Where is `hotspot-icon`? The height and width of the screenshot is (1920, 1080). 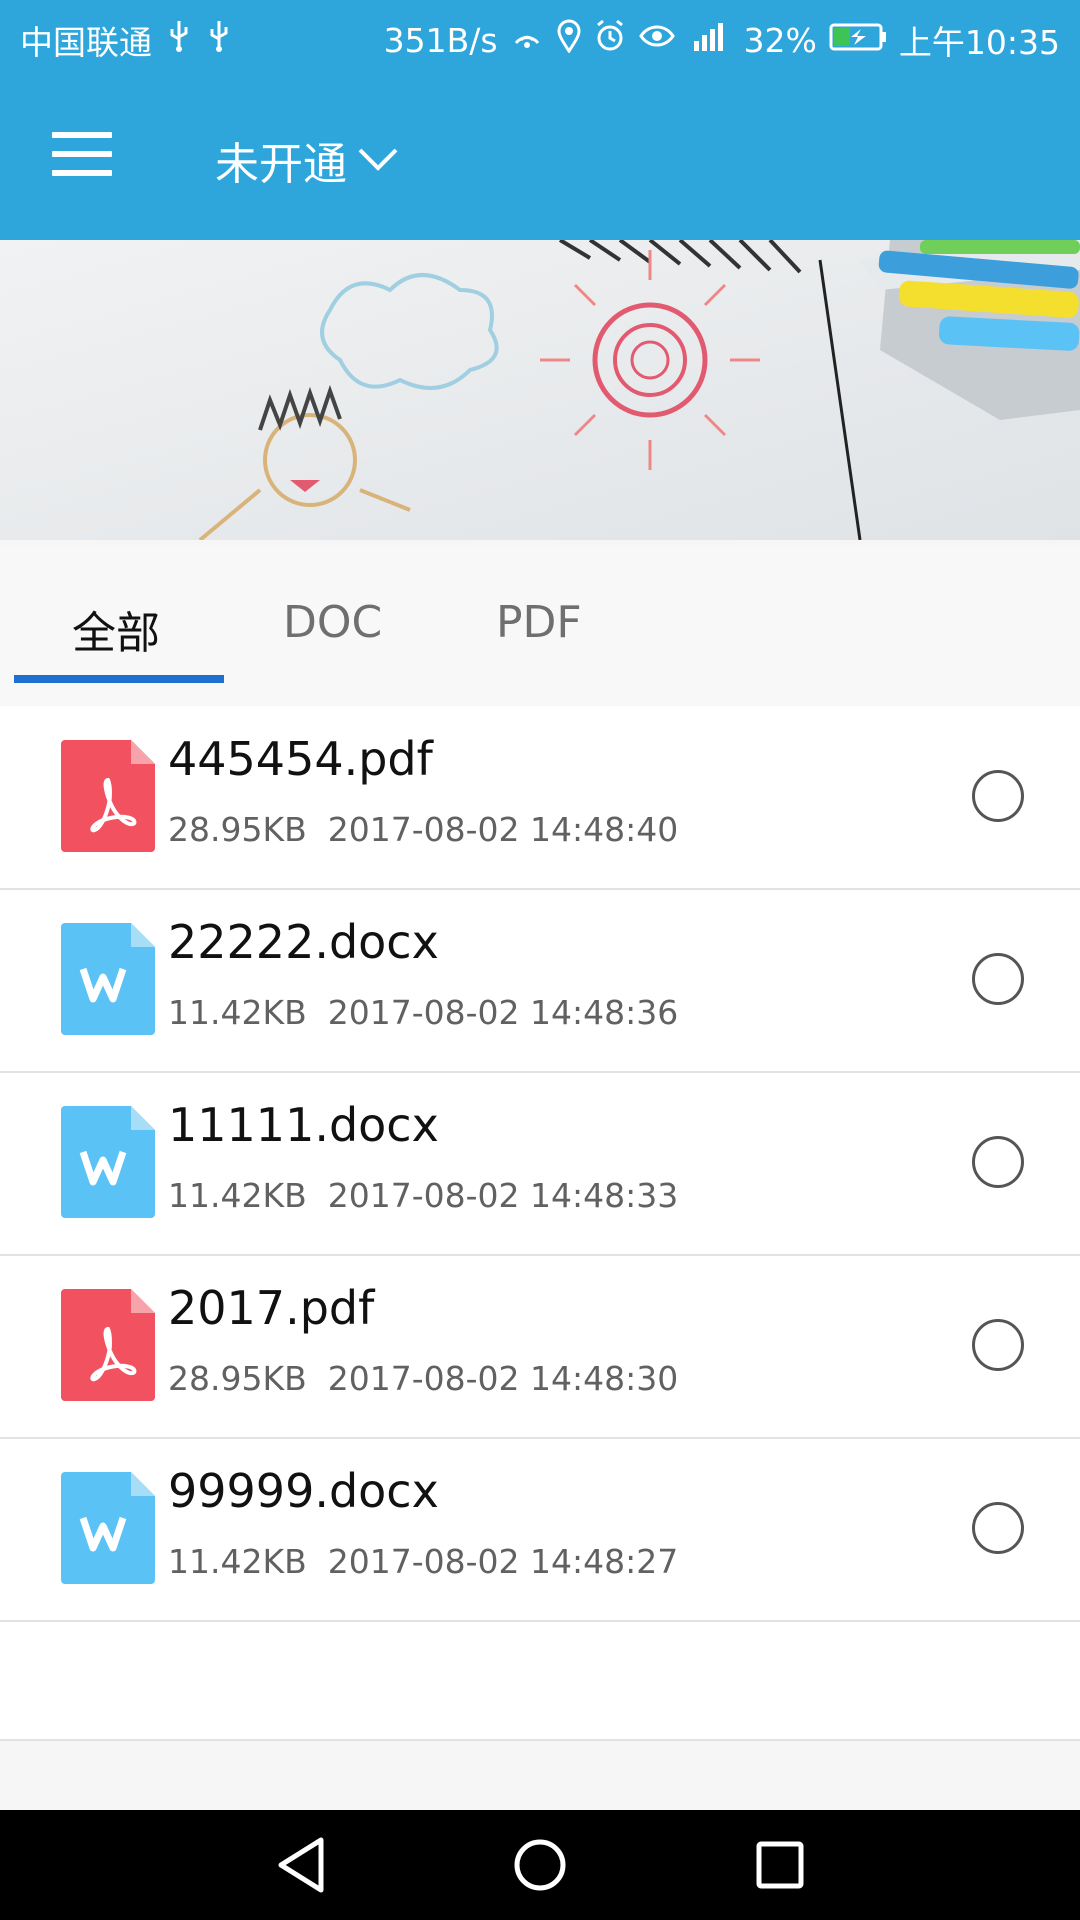 hotspot-icon is located at coordinates (527, 40).